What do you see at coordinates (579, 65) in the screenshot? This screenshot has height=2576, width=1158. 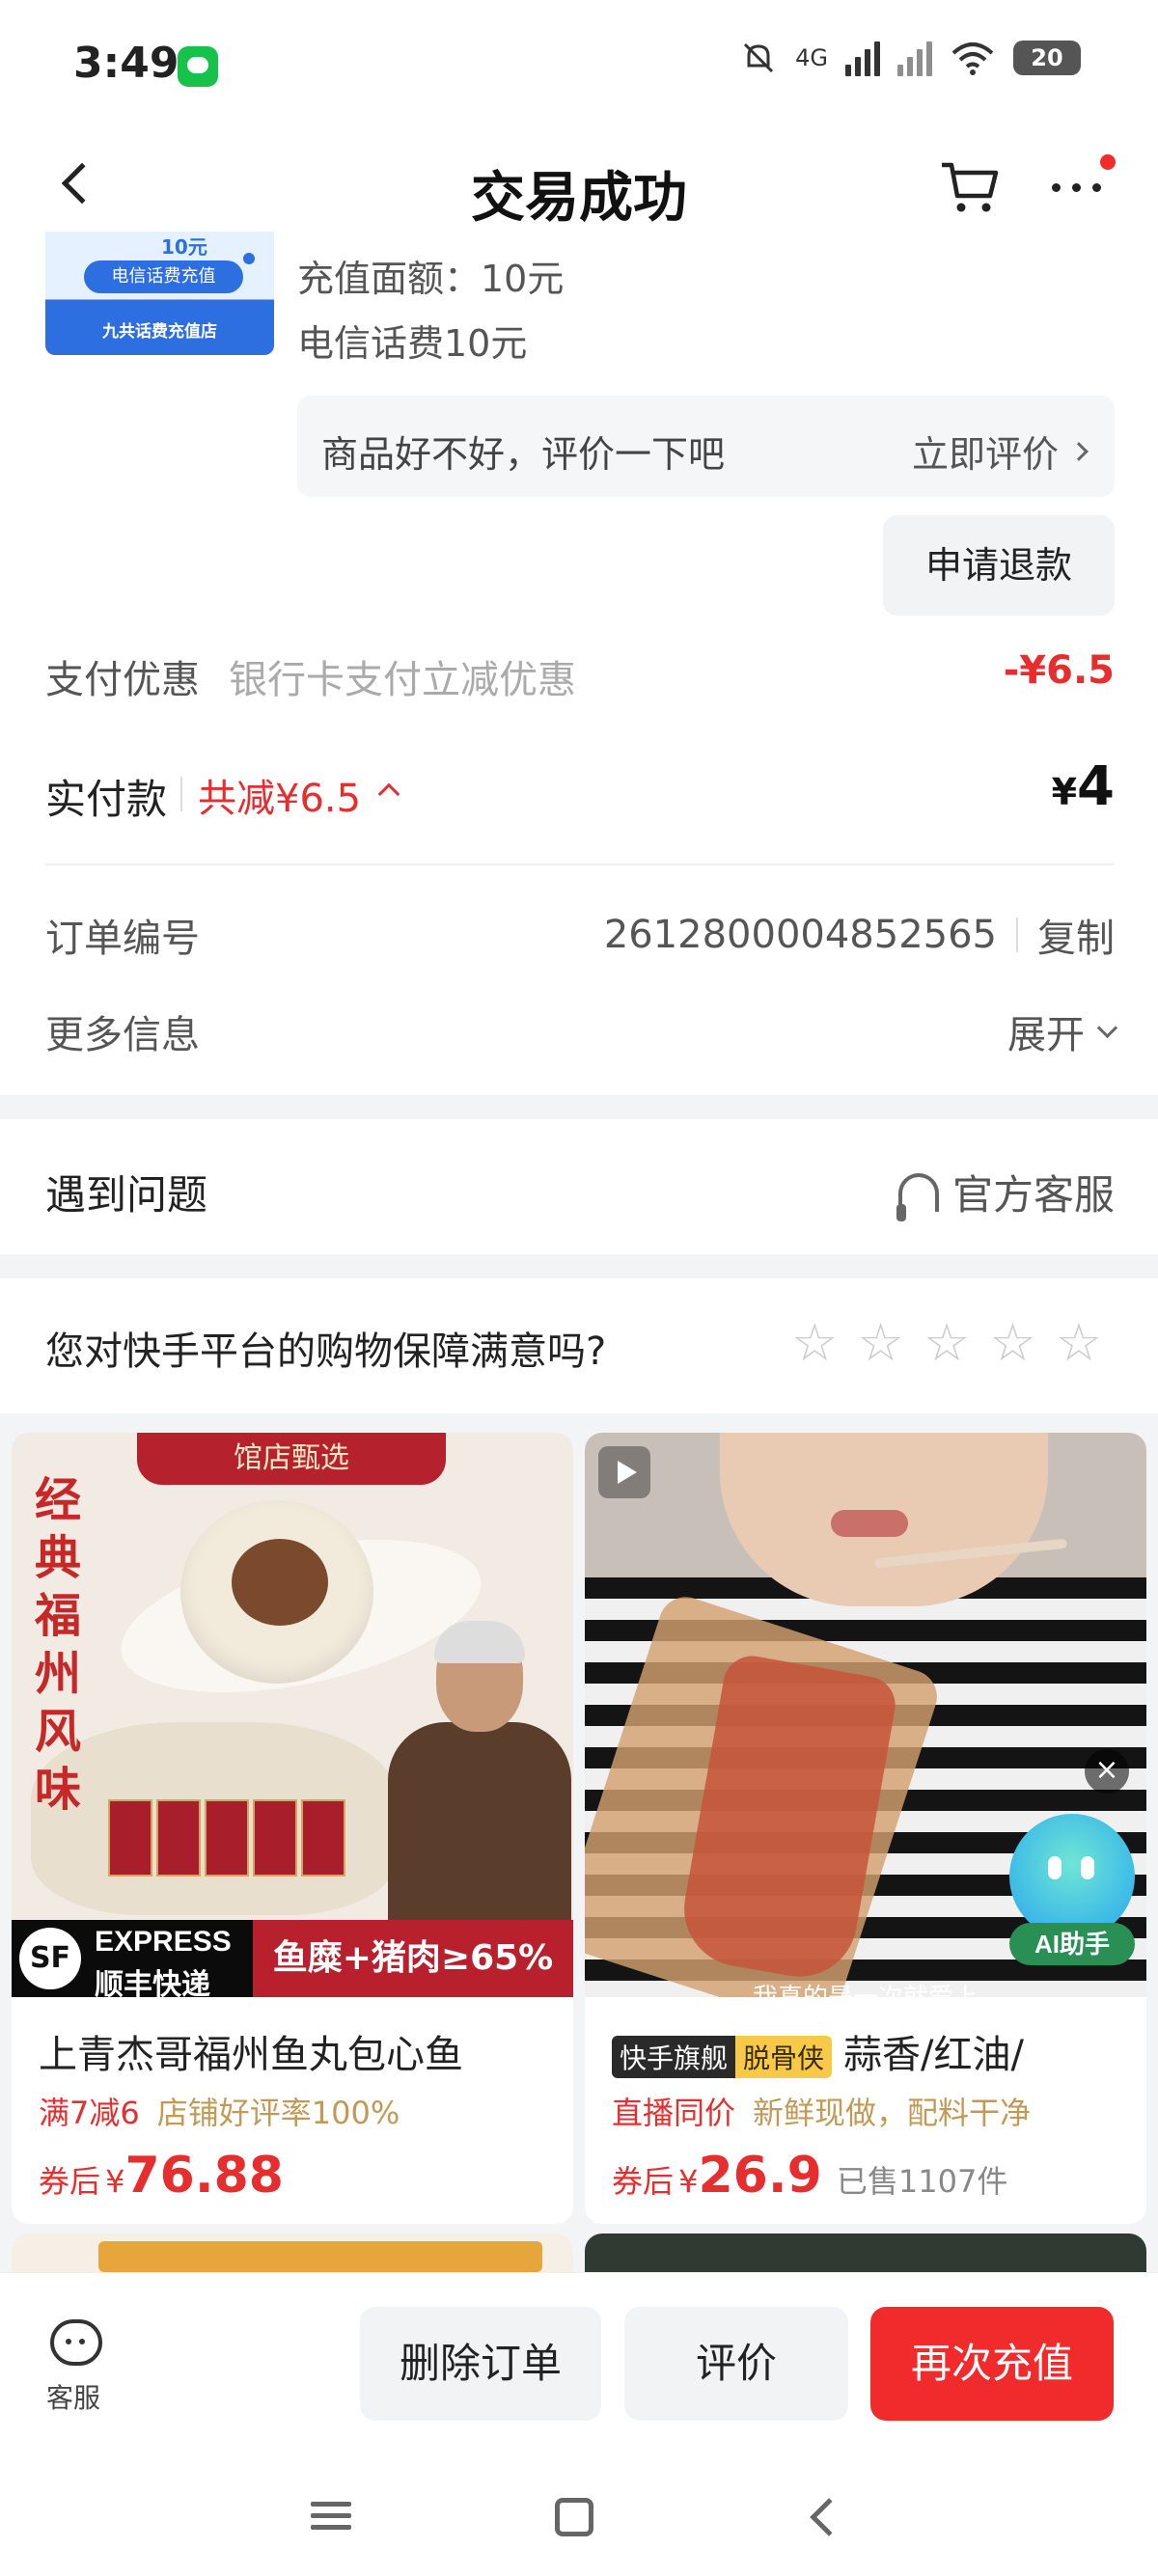 I see `status-bar: 3:49 4G 20` at bounding box center [579, 65].